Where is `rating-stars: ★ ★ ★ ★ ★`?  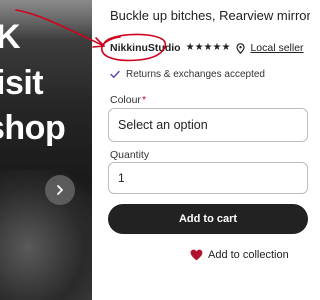 rating-stars: ★ ★ ★ ★ ★ is located at coordinates (208, 48).